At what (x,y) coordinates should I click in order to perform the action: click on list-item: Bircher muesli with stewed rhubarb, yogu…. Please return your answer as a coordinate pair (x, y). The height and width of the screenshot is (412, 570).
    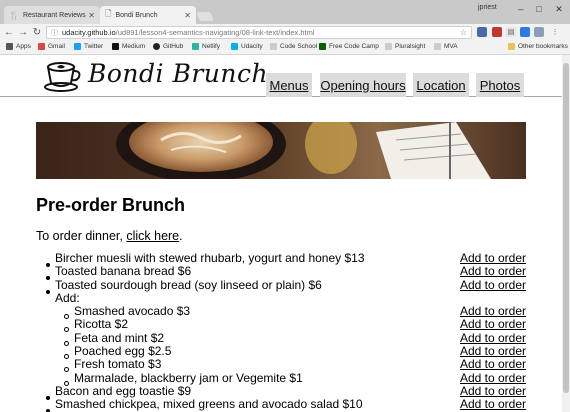
    Looking at the image, I should click on (281, 259).